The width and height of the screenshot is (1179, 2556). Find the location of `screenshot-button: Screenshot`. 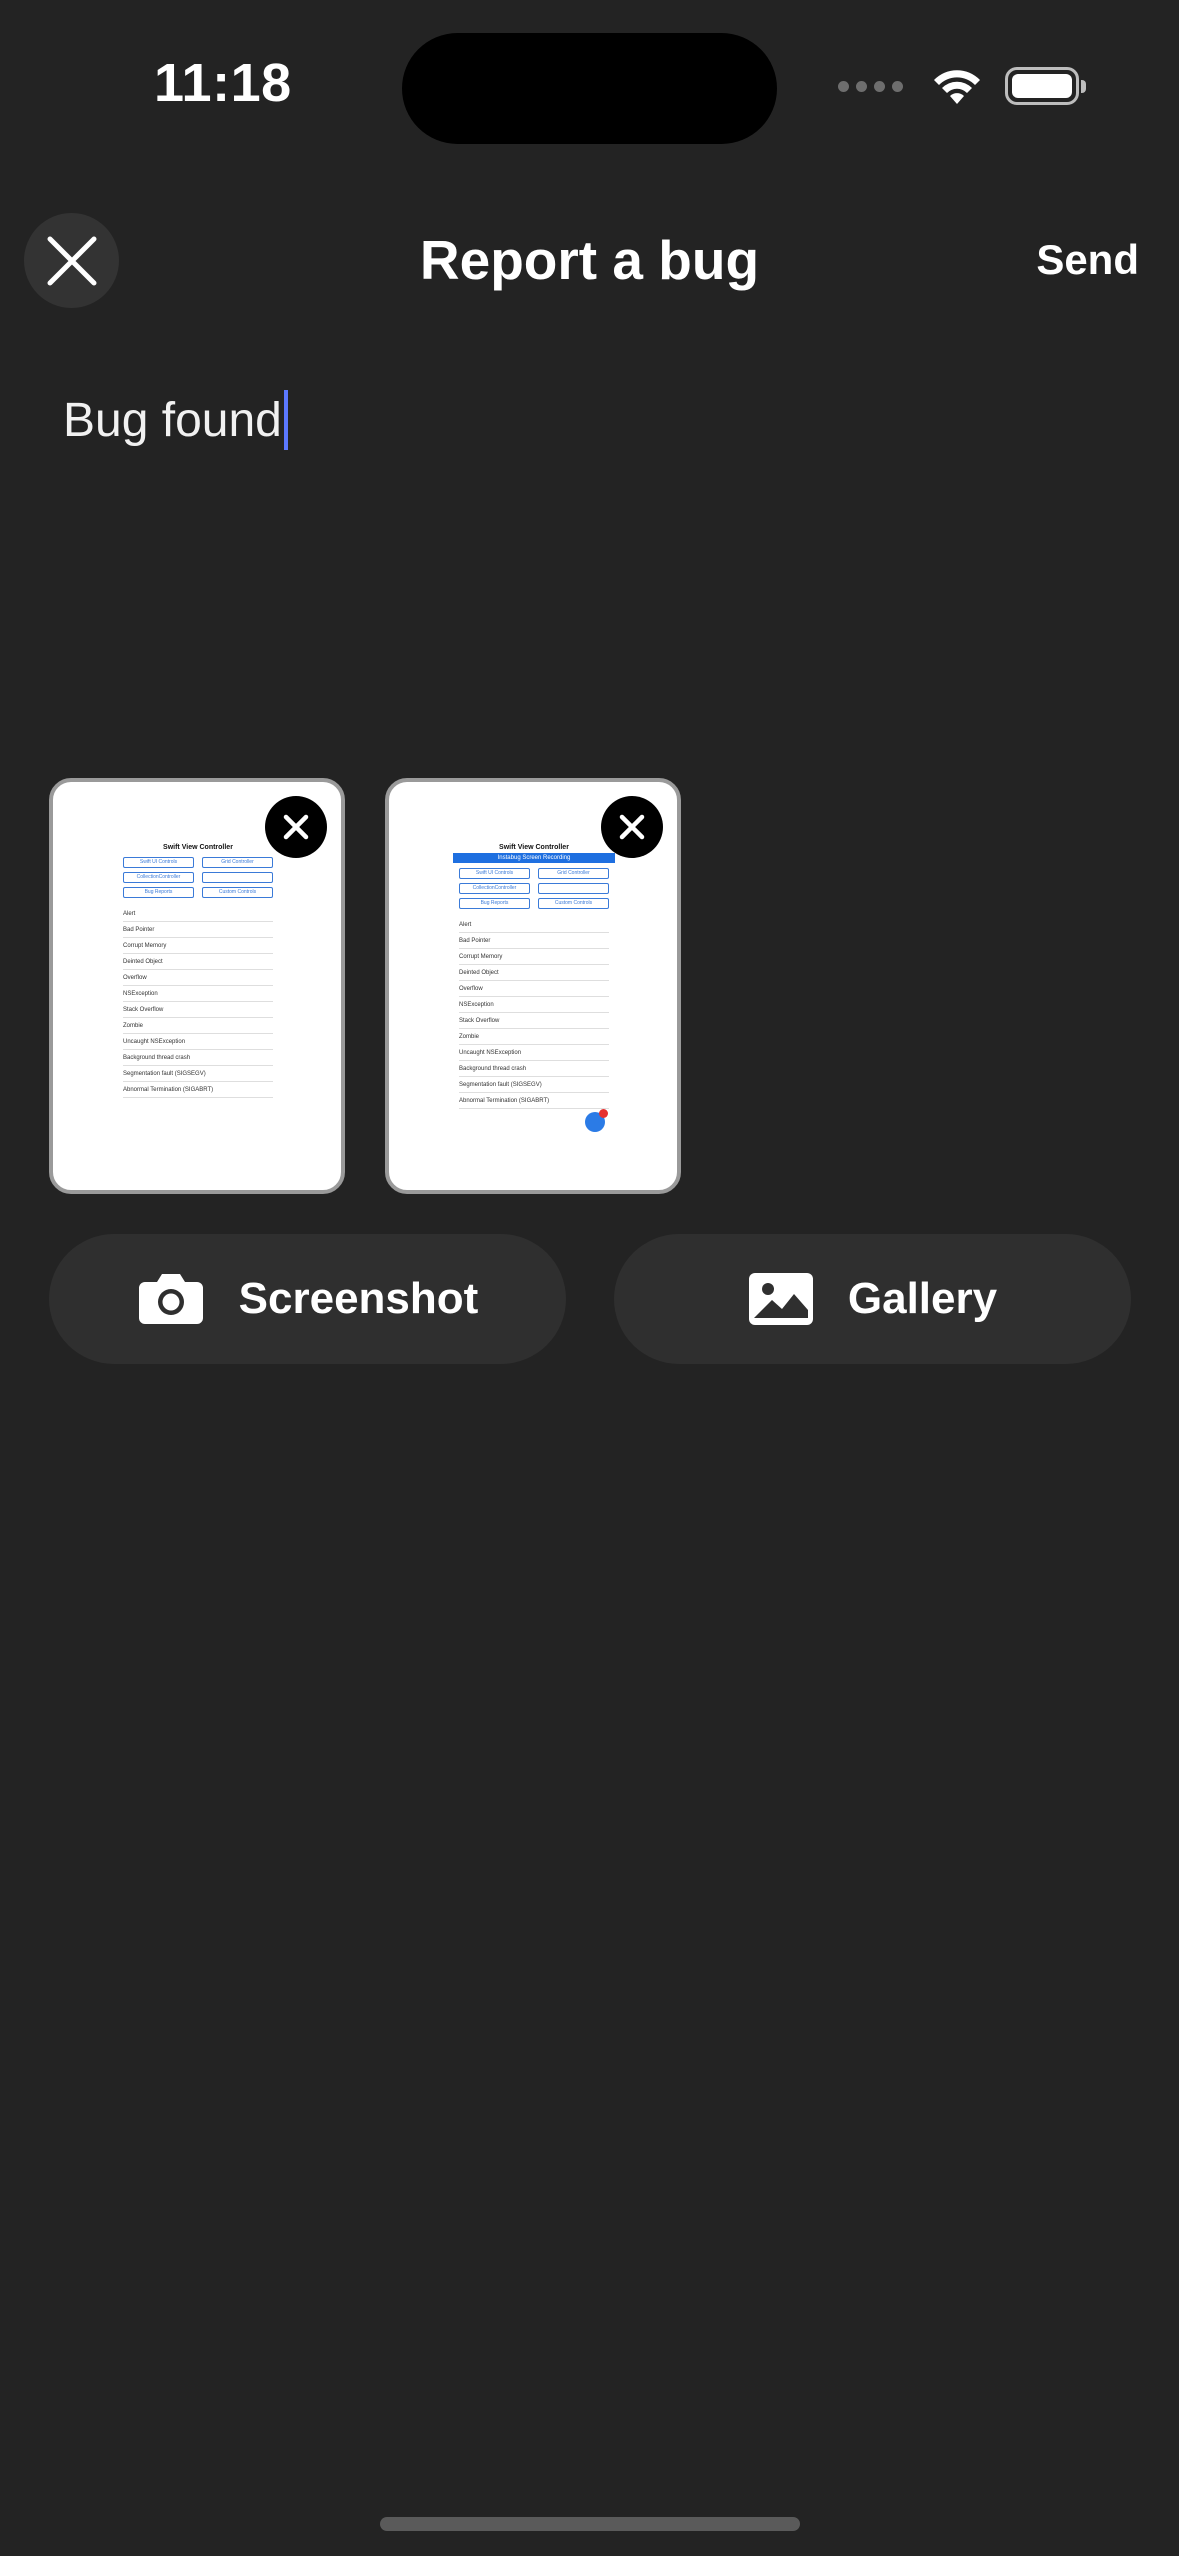

screenshot-button: Screenshot is located at coordinates (307, 1299).